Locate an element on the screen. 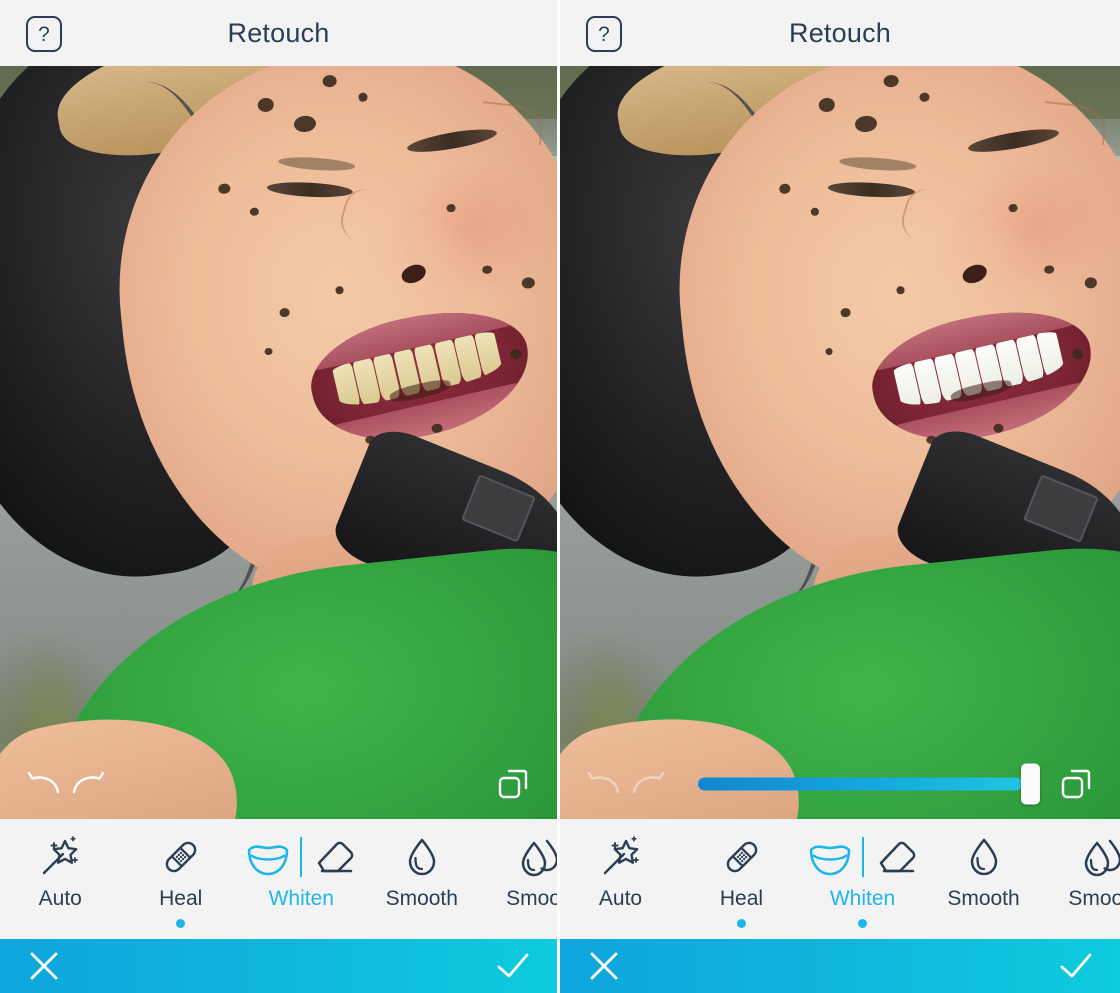 The width and height of the screenshot is (1120, 993). checkmark-icon is located at coordinates (513, 965).